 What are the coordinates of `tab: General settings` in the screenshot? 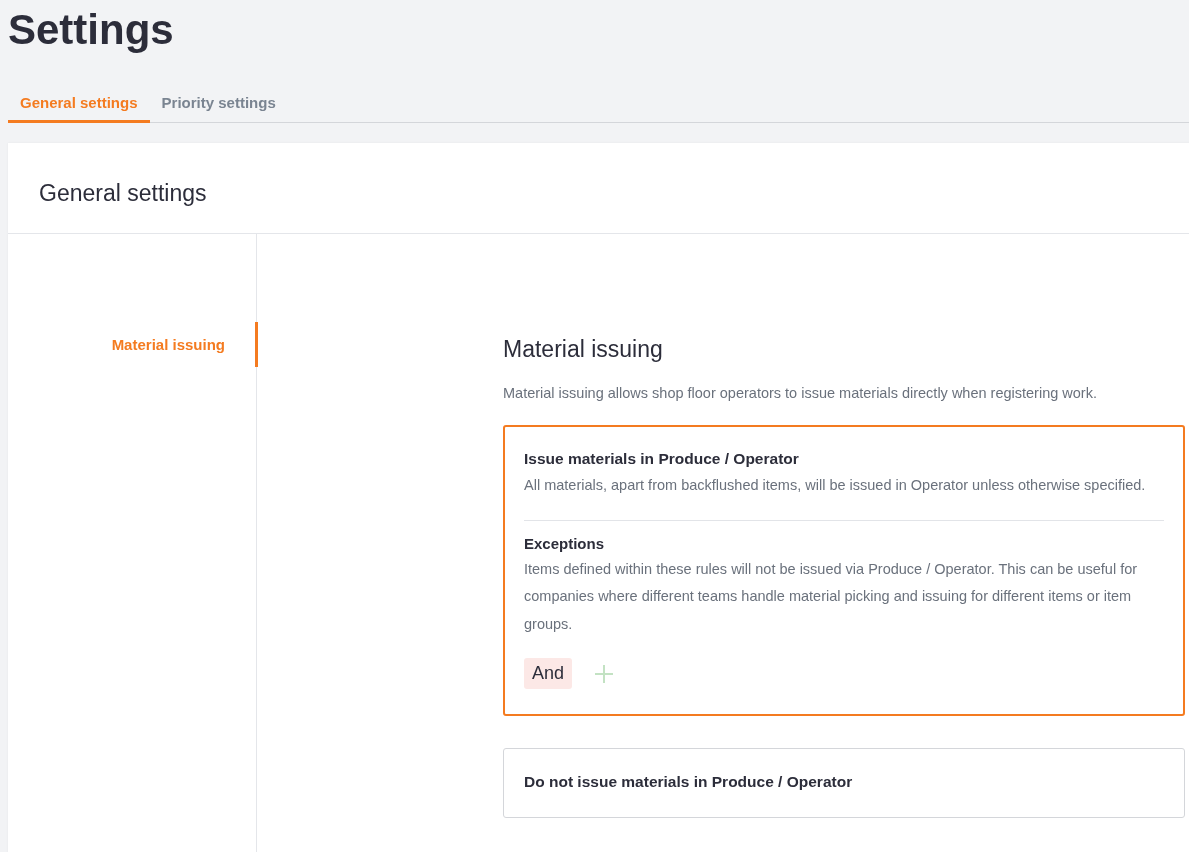 It's located at (79, 103).